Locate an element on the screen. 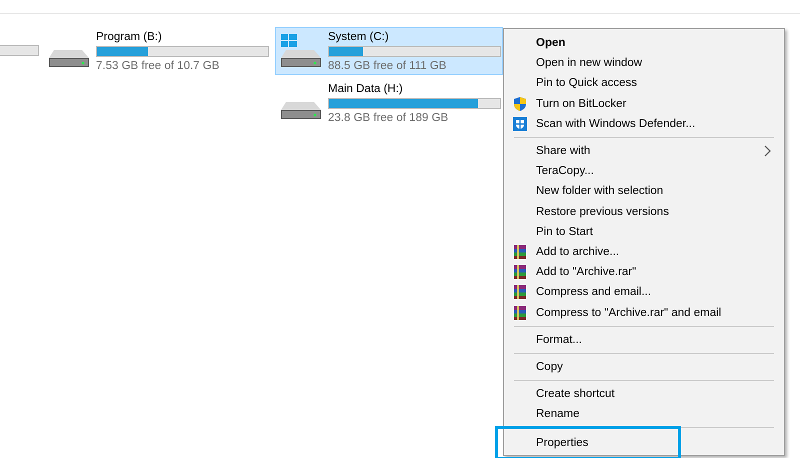 Image resolution: width=800 pixels, height=458 pixels. free-space-text: 7.53 GB free of 10.7 GB is located at coordinates (158, 65).